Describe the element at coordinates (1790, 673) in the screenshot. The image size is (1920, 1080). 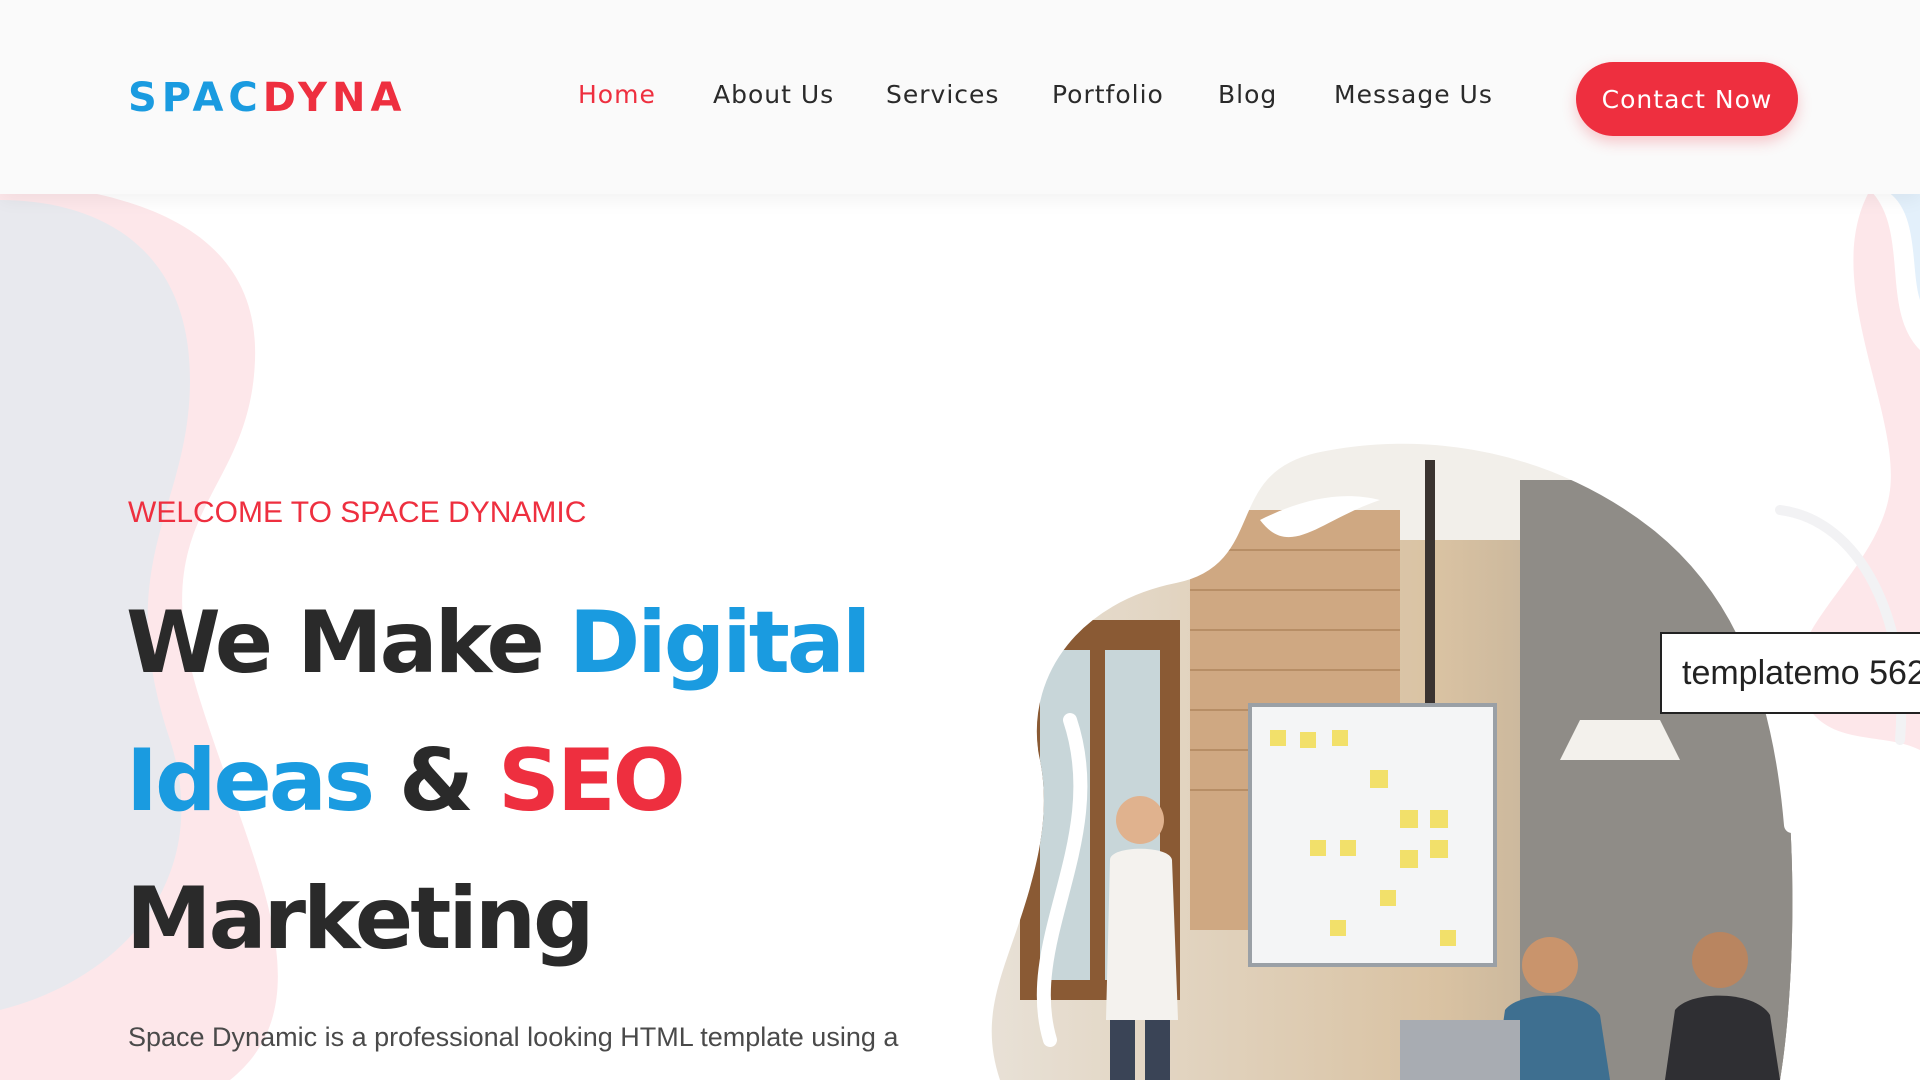
I see `templatemo-badge: templatemo 562` at that location.